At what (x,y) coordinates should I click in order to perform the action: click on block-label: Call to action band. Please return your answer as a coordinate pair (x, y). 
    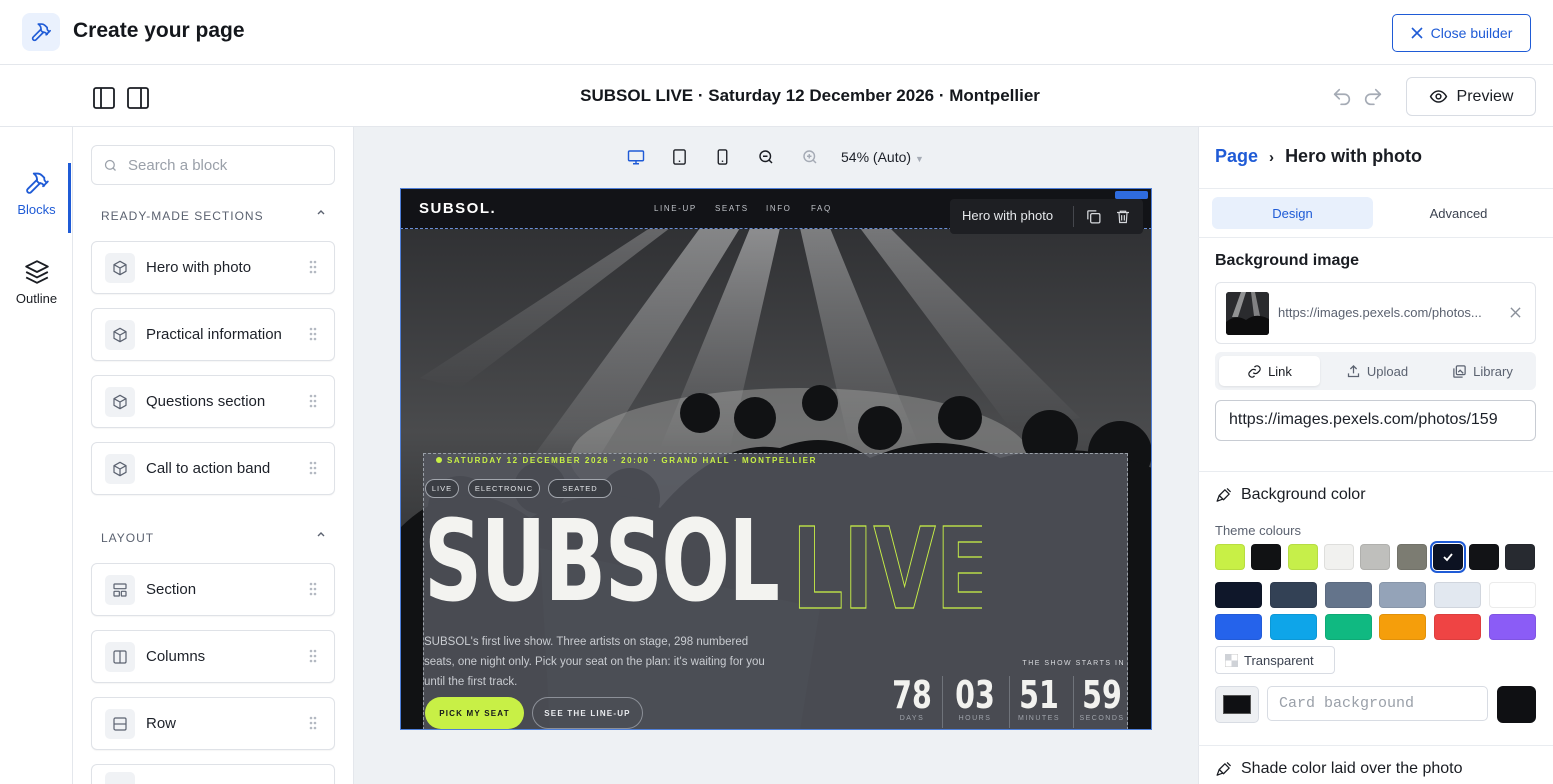
    Looking at the image, I should click on (208, 468).